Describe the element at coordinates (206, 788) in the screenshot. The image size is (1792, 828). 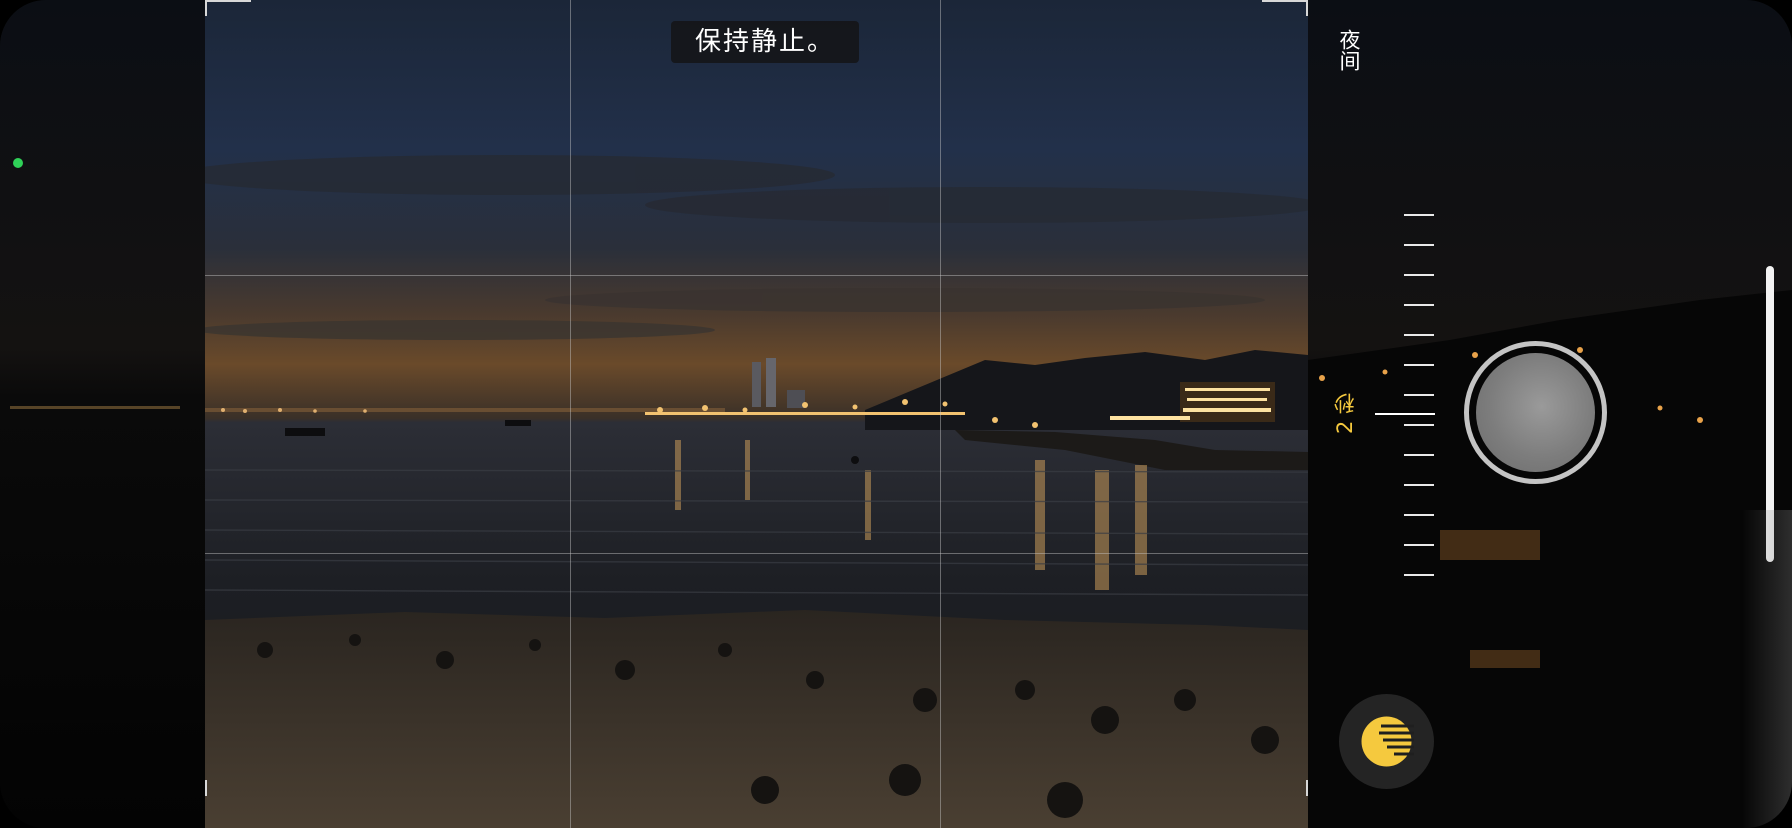
I see `frame-corner-bottom-left` at that location.